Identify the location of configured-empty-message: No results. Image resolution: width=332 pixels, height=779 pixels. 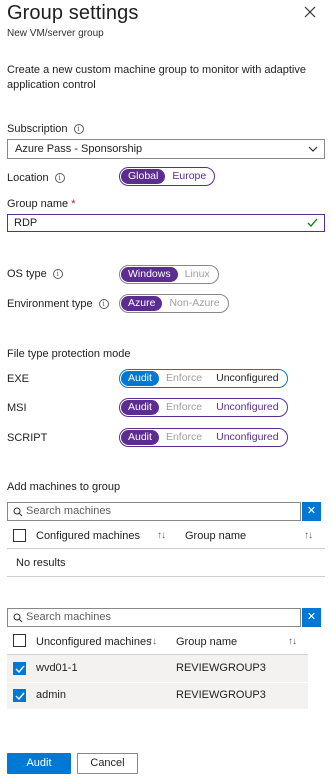
(41, 563).